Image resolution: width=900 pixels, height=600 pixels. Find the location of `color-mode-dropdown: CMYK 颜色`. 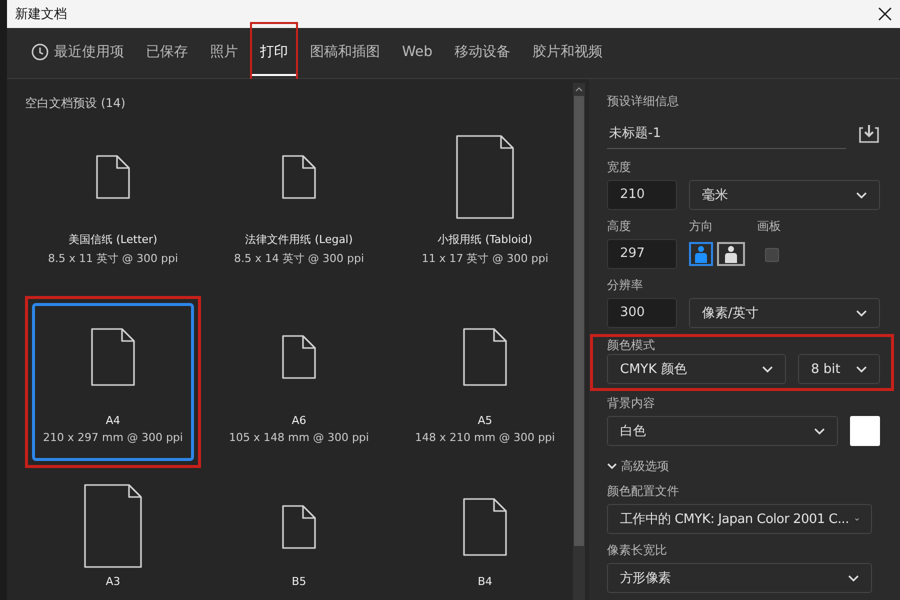

color-mode-dropdown: CMYK 颜色 is located at coordinates (696, 369).